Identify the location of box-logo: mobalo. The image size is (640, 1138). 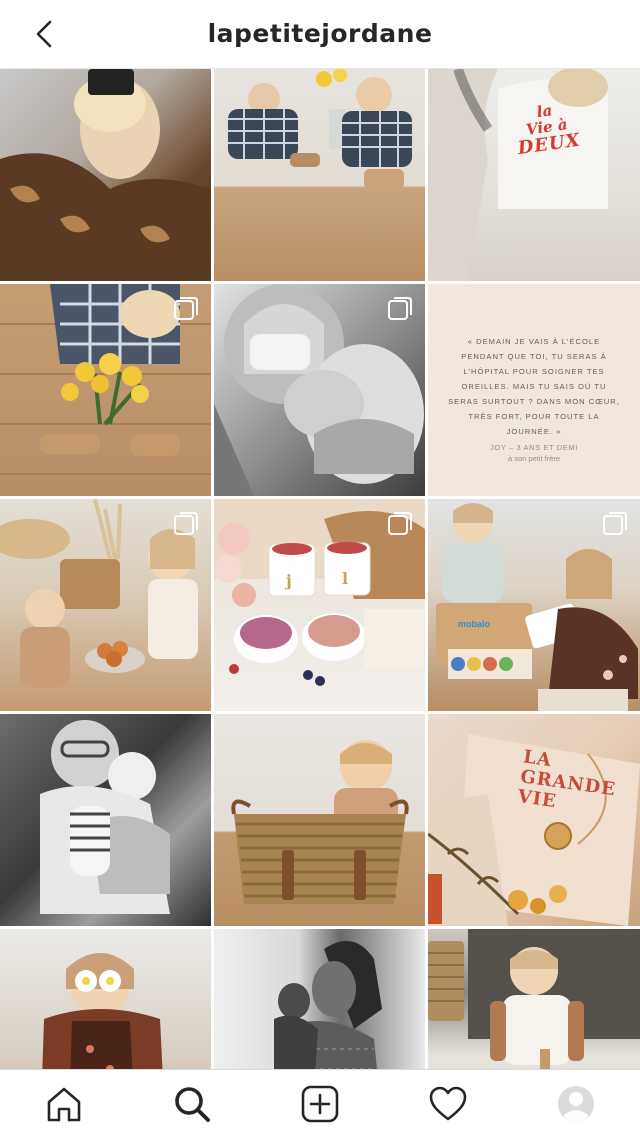
(474, 624).